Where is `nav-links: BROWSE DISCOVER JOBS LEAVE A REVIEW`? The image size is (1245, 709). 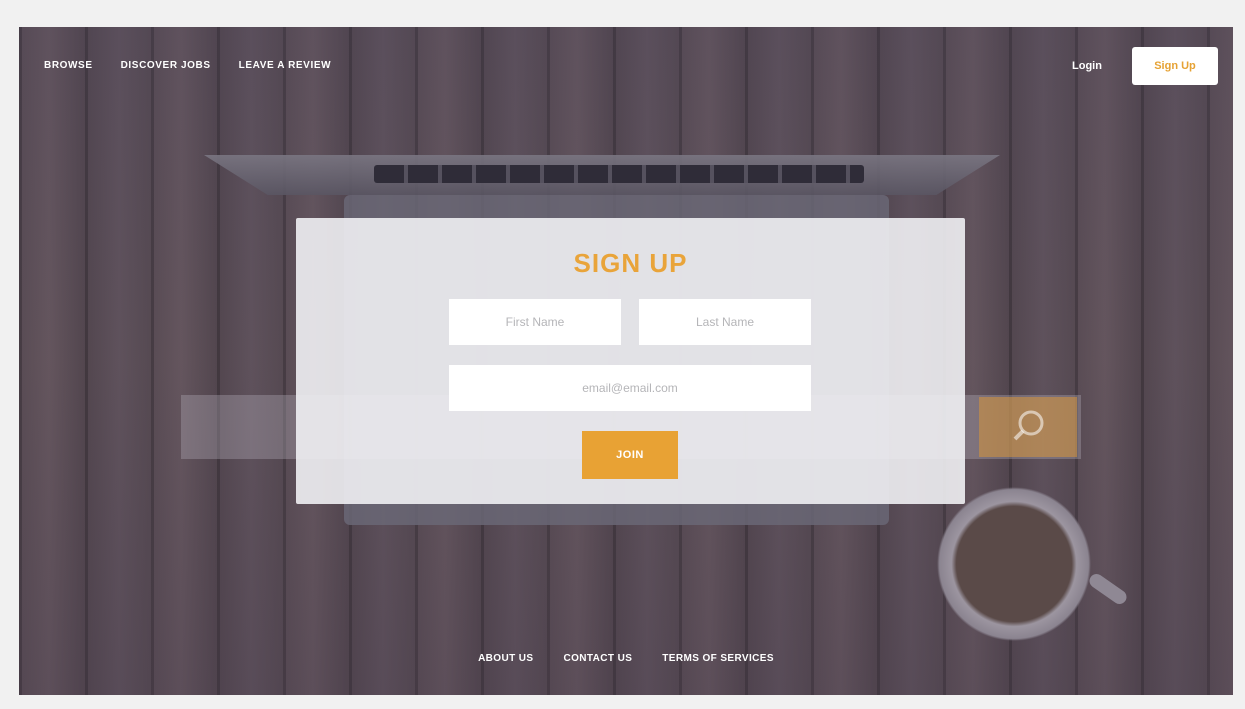
nav-links: BROWSE DISCOVER JOBS LEAVE A REVIEW is located at coordinates (187, 65).